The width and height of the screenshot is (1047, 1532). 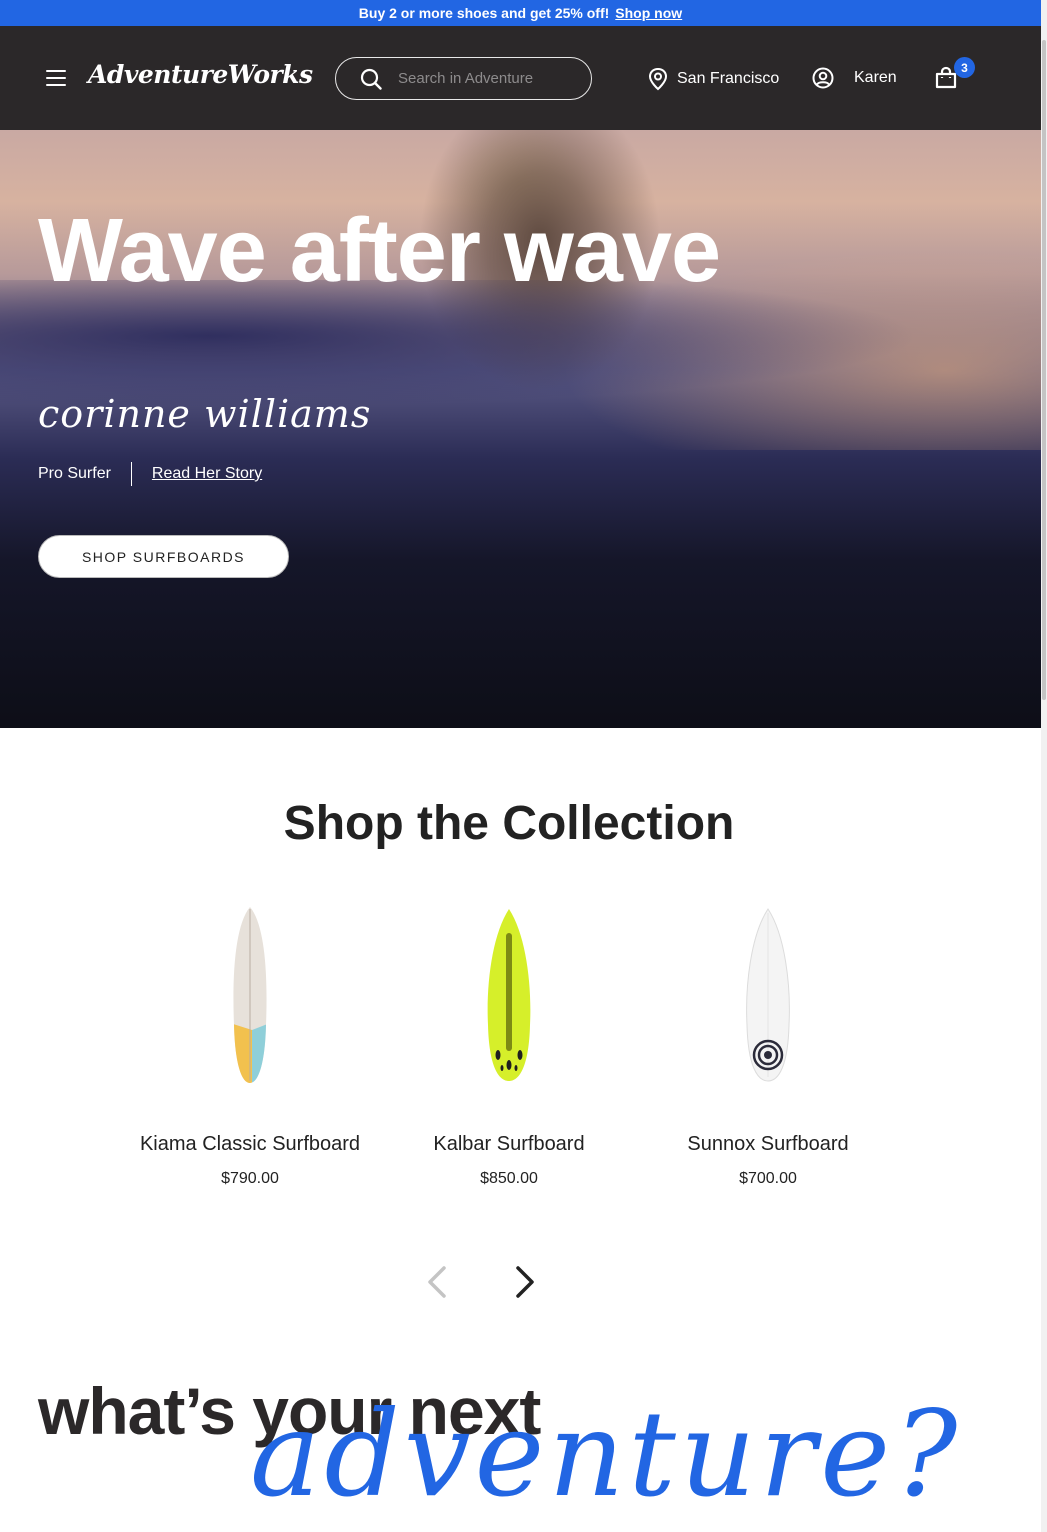 What do you see at coordinates (150, 474) in the screenshot?
I see `hero-meta: Pro Surfer Read Her Story` at bounding box center [150, 474].